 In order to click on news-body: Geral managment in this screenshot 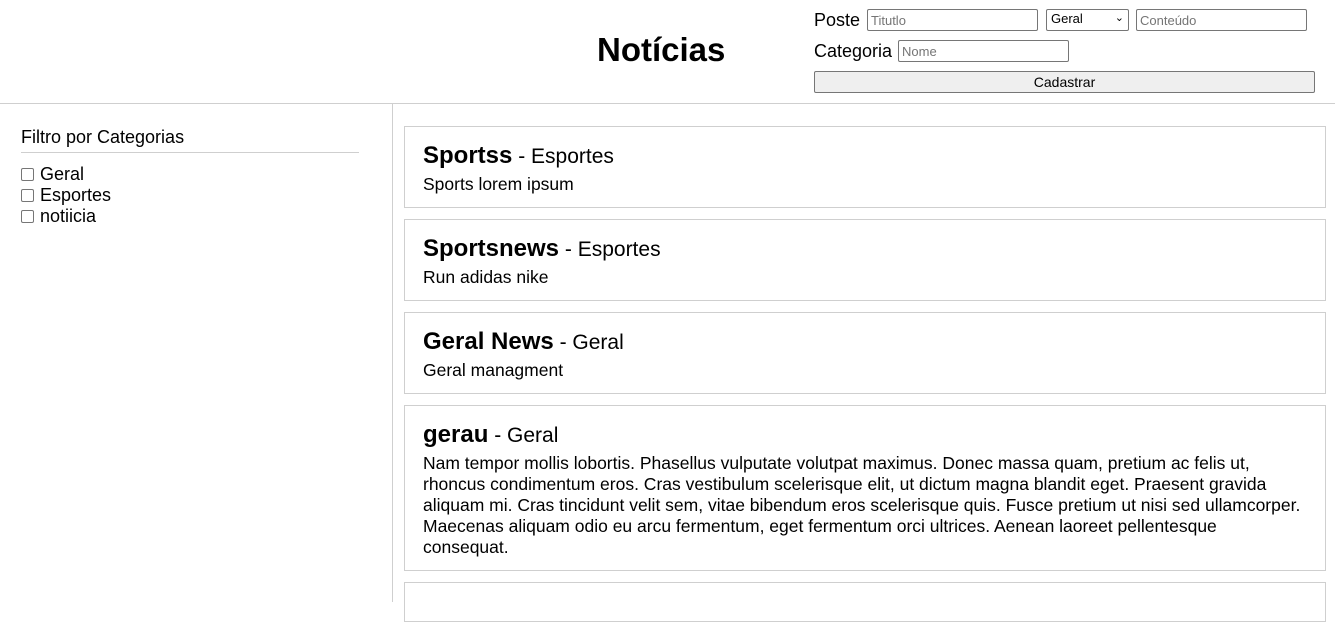, I will do `click(493, 370)`.